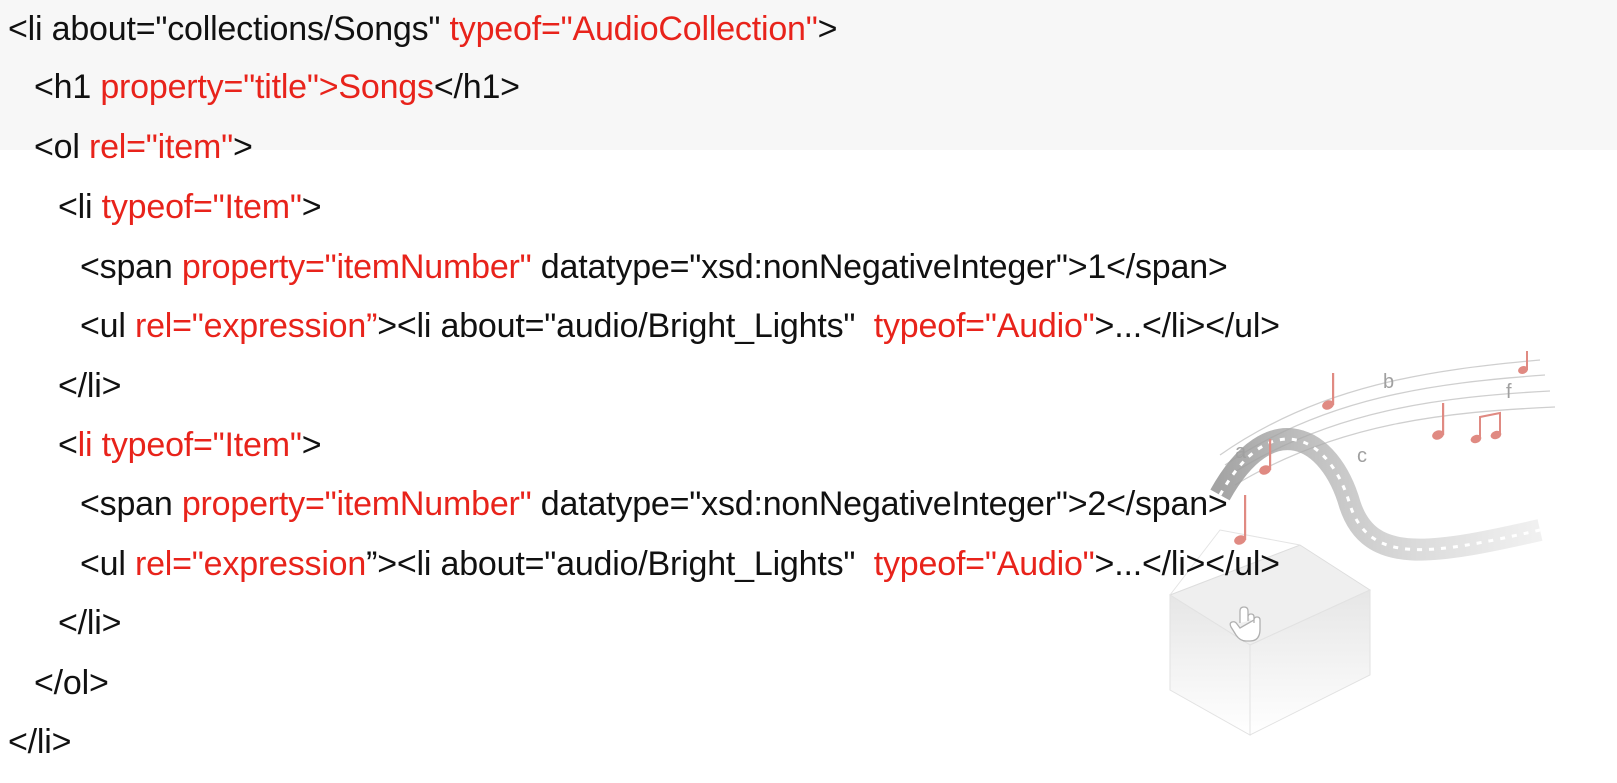 Image resolution: width=1617 pixels, height=783 pixels. I want to click on code-text: </ol>, so click(71, 683).